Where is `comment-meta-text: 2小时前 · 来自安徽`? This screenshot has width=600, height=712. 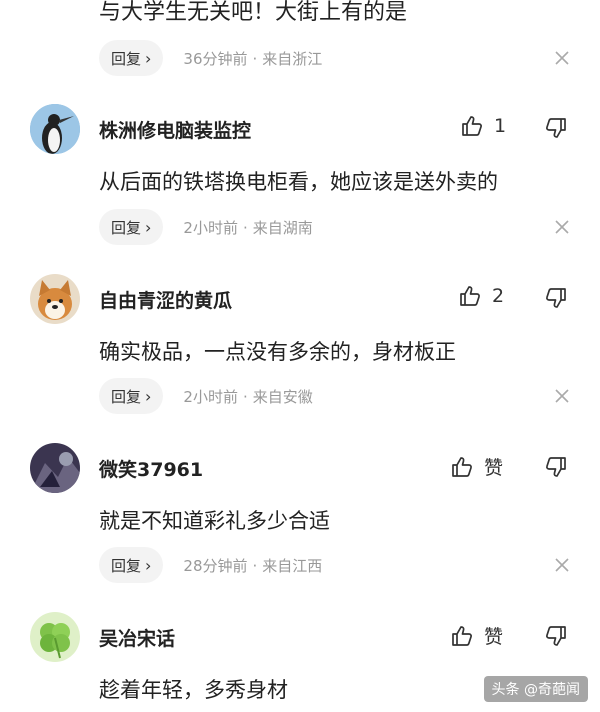
comment-meta-text: 2小时前 · 来自安徽 is located at coordinates (247, 396).